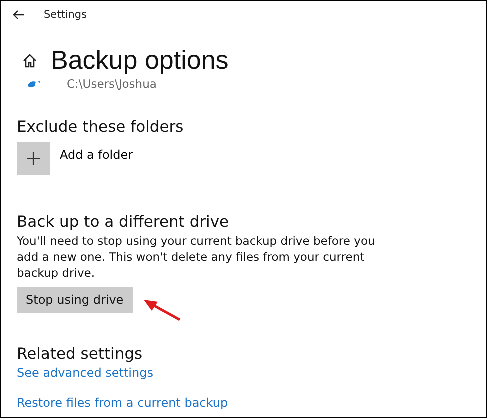 This screenshot has width=487, height=418. Describe the element at coordinates (75, 300) in the screenshot. I see `stop-using-drive-button: Stop using drive` at that location.